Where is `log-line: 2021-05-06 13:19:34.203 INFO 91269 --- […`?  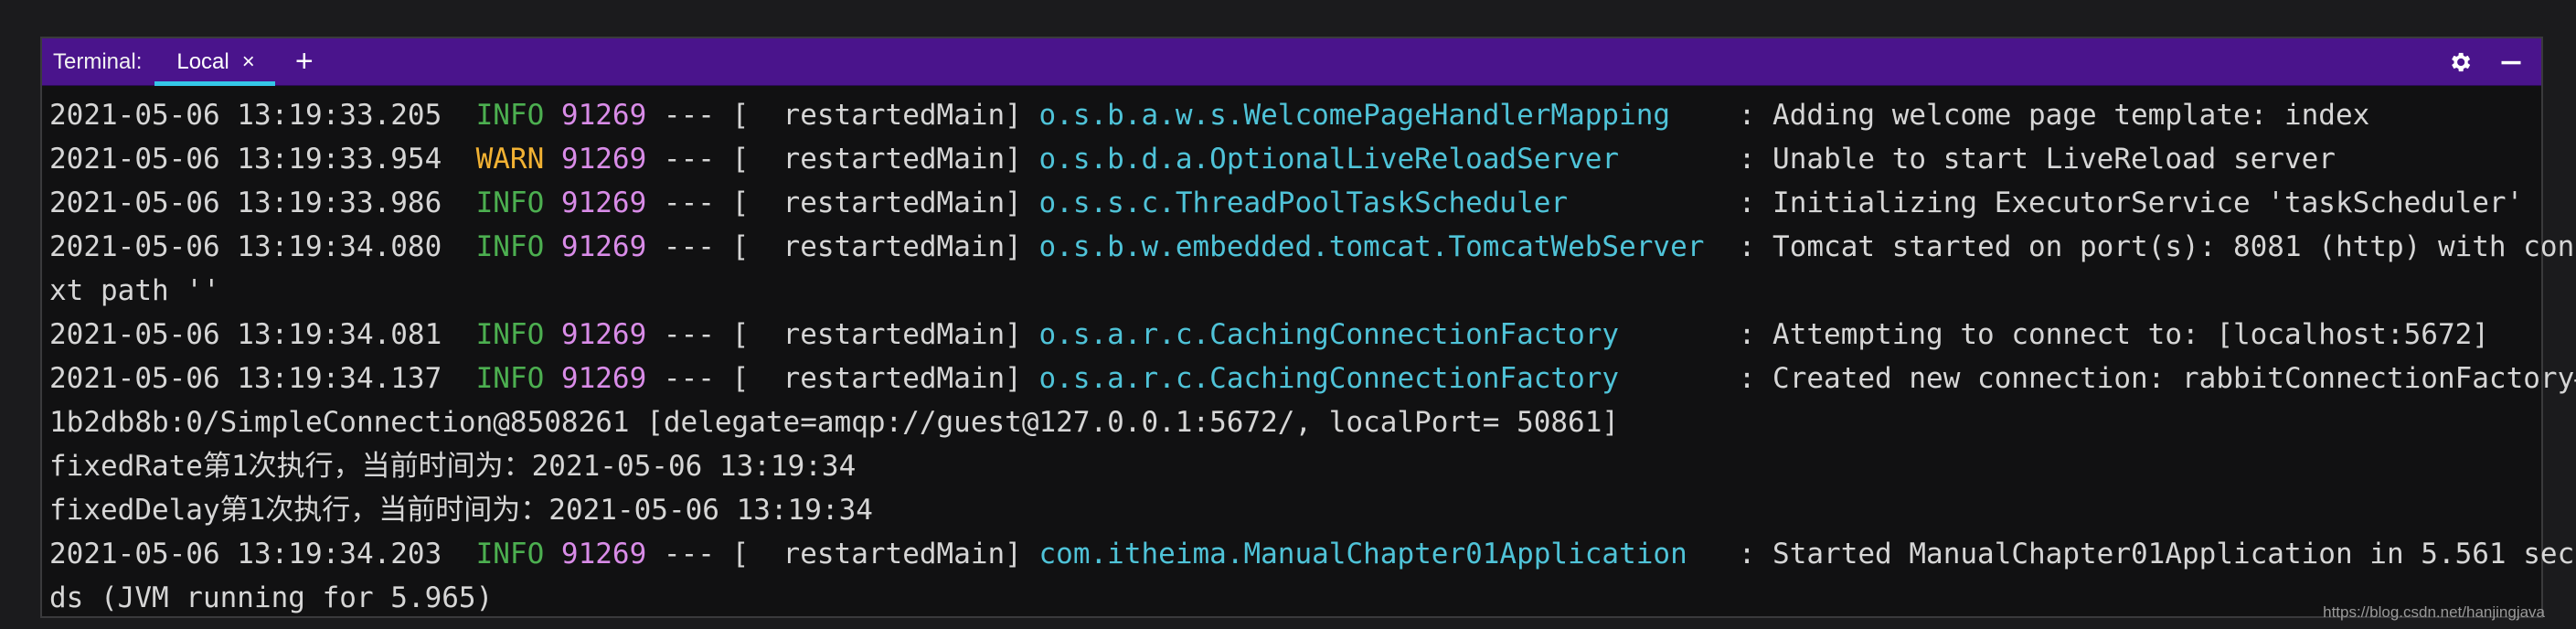
log-line: 2021-05-06 13:19:34.203 INFO 91269 --- [… is located at coordinates (1312, 554).